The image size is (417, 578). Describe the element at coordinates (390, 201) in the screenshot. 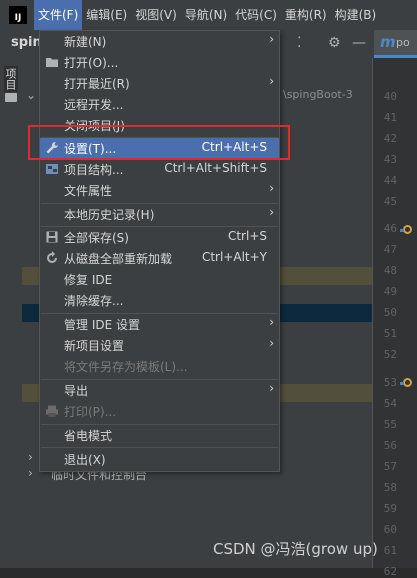

I see `line-number: 45` at that location.